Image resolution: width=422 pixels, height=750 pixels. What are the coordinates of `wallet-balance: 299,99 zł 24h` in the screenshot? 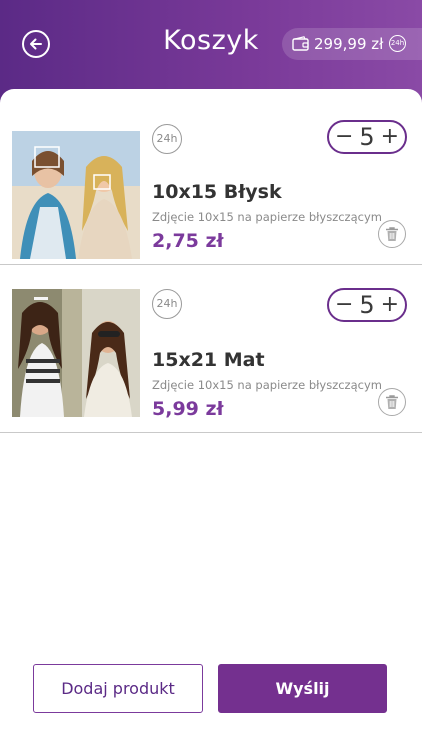 It's located at (352, 44).